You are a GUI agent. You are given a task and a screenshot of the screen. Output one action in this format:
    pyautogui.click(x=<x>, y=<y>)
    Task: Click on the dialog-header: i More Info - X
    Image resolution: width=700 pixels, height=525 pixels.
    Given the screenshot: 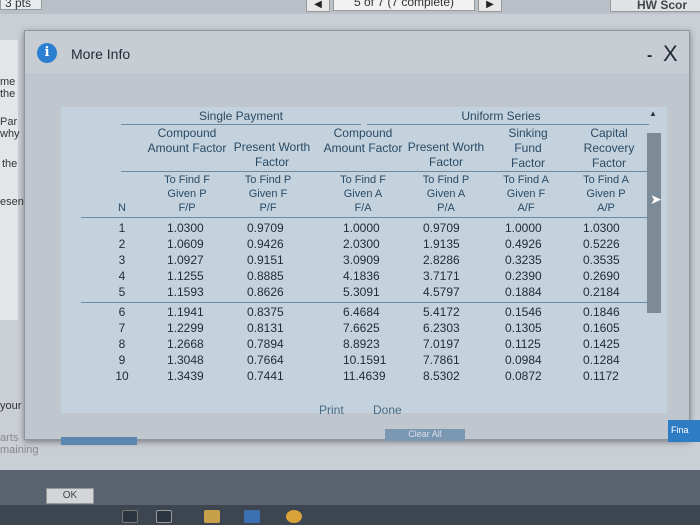 What is the action you would take?
    pyautogui.click(x=357, y=52)
    